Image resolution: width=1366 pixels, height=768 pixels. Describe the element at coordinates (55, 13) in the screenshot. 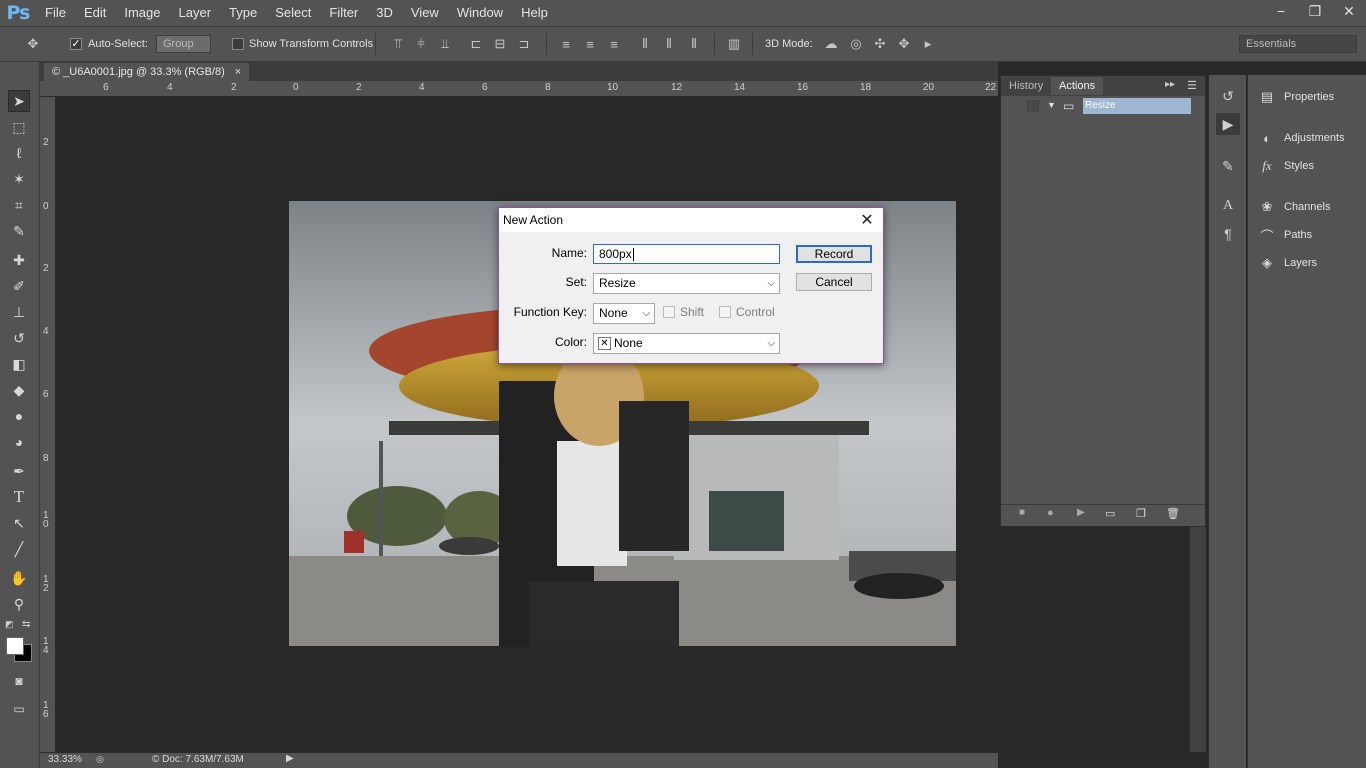

I see `menu-file: File` at that location.